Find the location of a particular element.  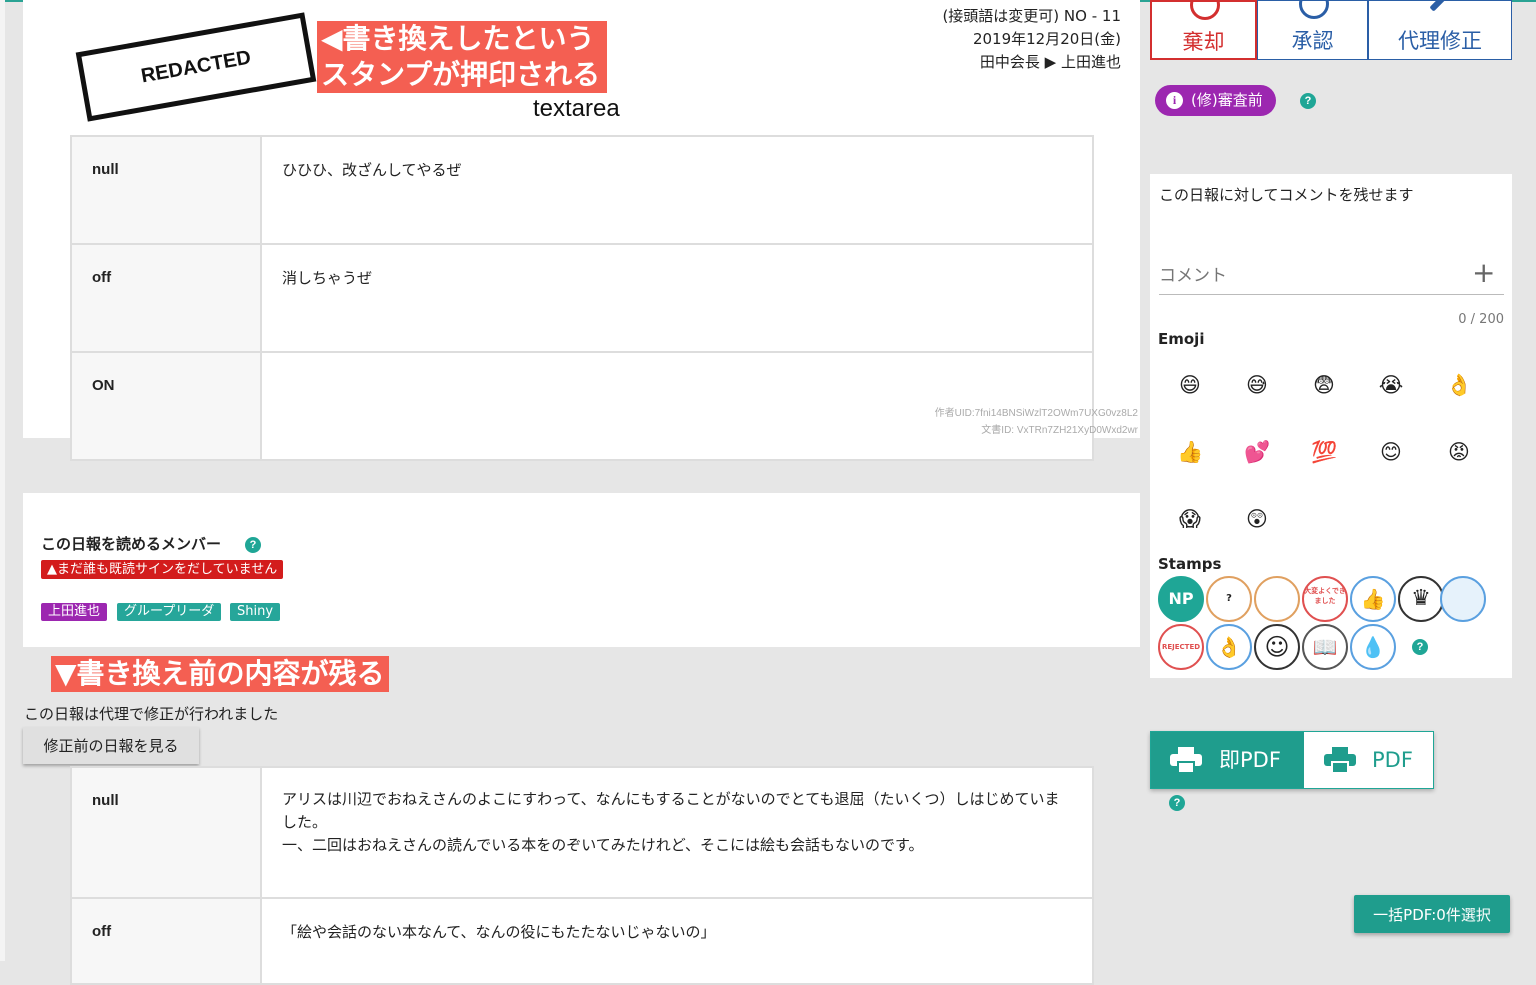

x-circle-icon is located at coordinates (1204, 10).